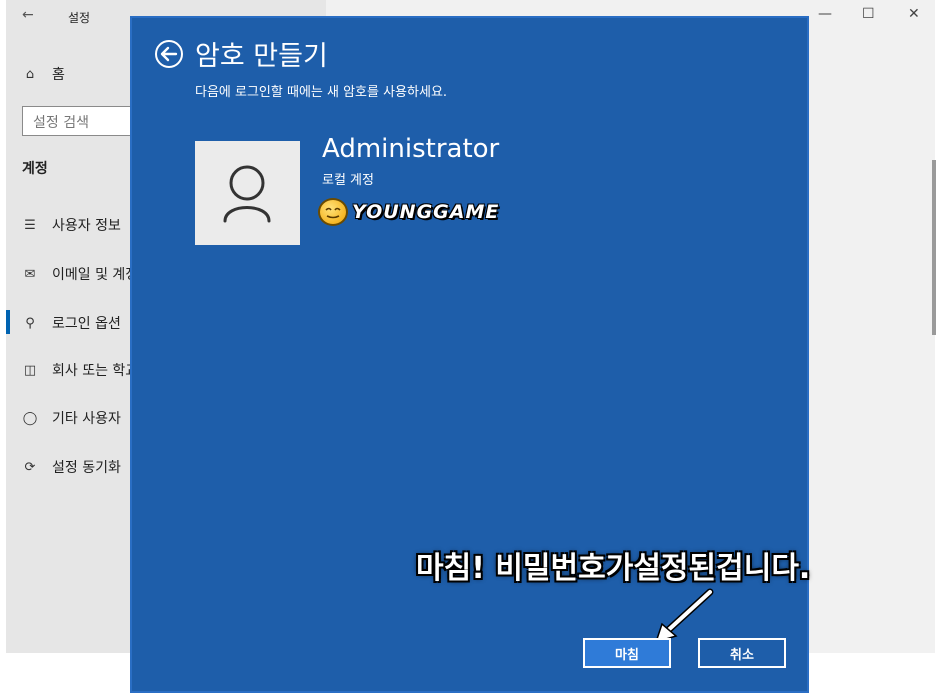 The image size is (941, 693). Describe the element at coordinates (30, 225) in the screenshot. I see `user-info-icon: ☰` at that location.